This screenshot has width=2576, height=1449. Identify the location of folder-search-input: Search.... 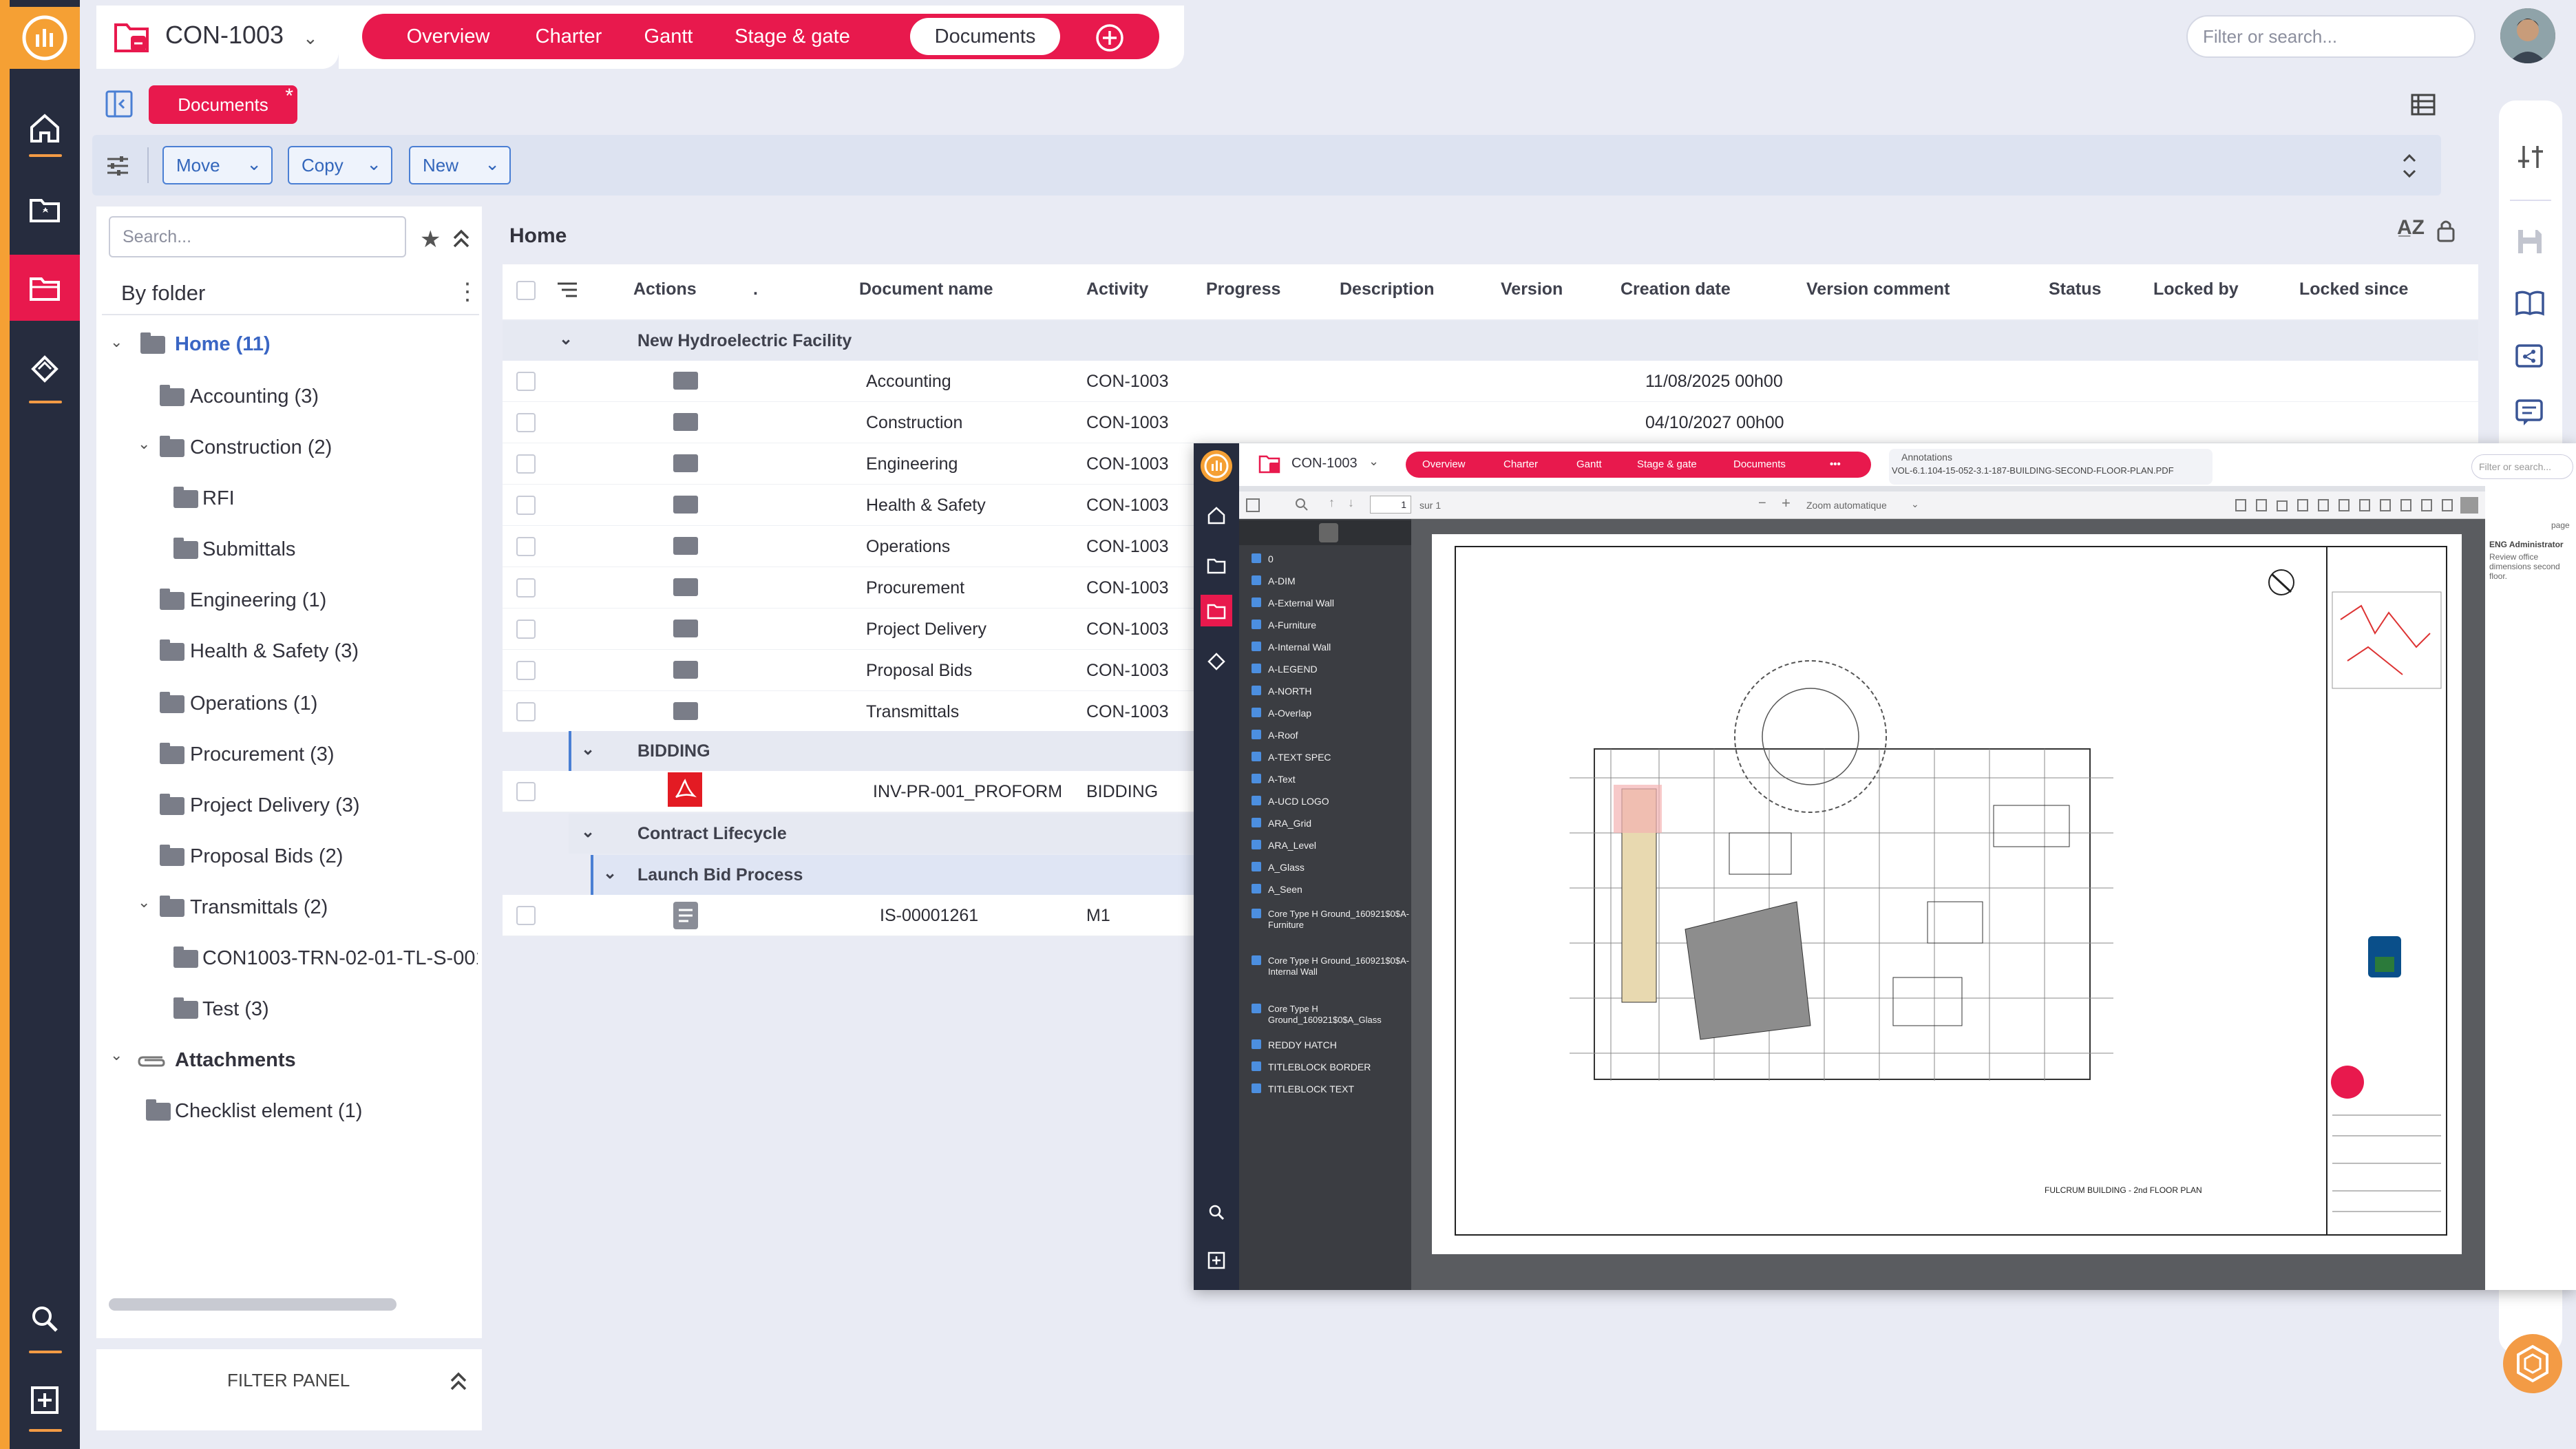
(258, 236).